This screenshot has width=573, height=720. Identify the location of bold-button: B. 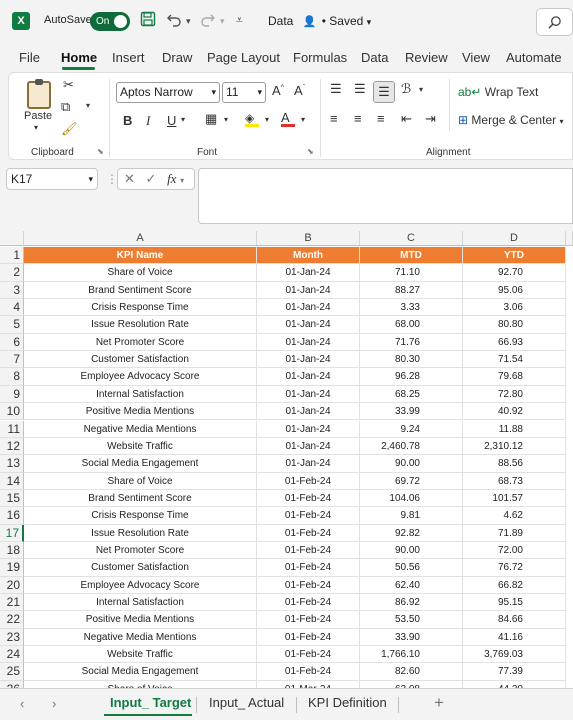
(127, 120).